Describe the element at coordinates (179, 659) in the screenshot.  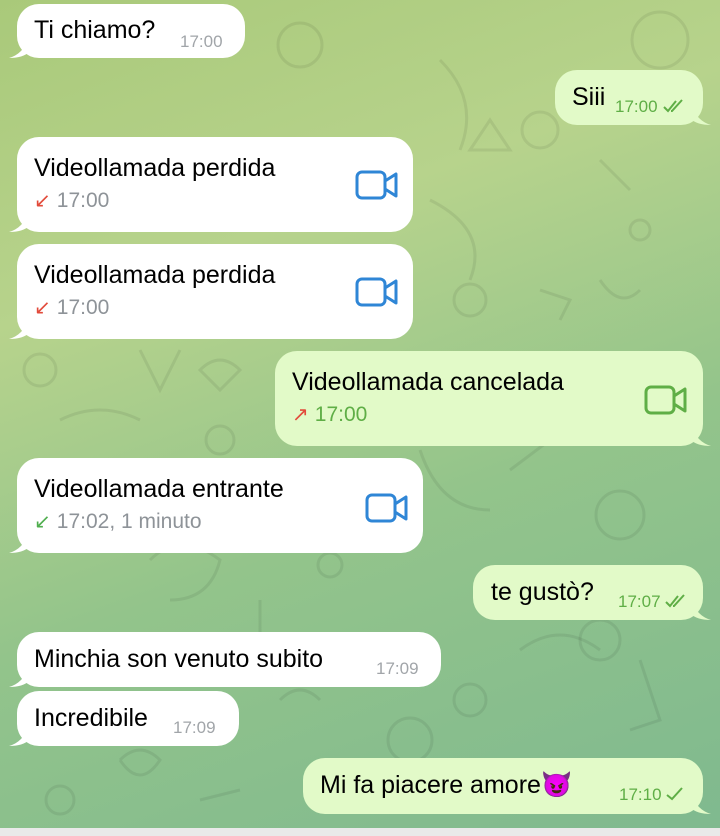
I see `message-text: Minchia son venuto subito` at that location.